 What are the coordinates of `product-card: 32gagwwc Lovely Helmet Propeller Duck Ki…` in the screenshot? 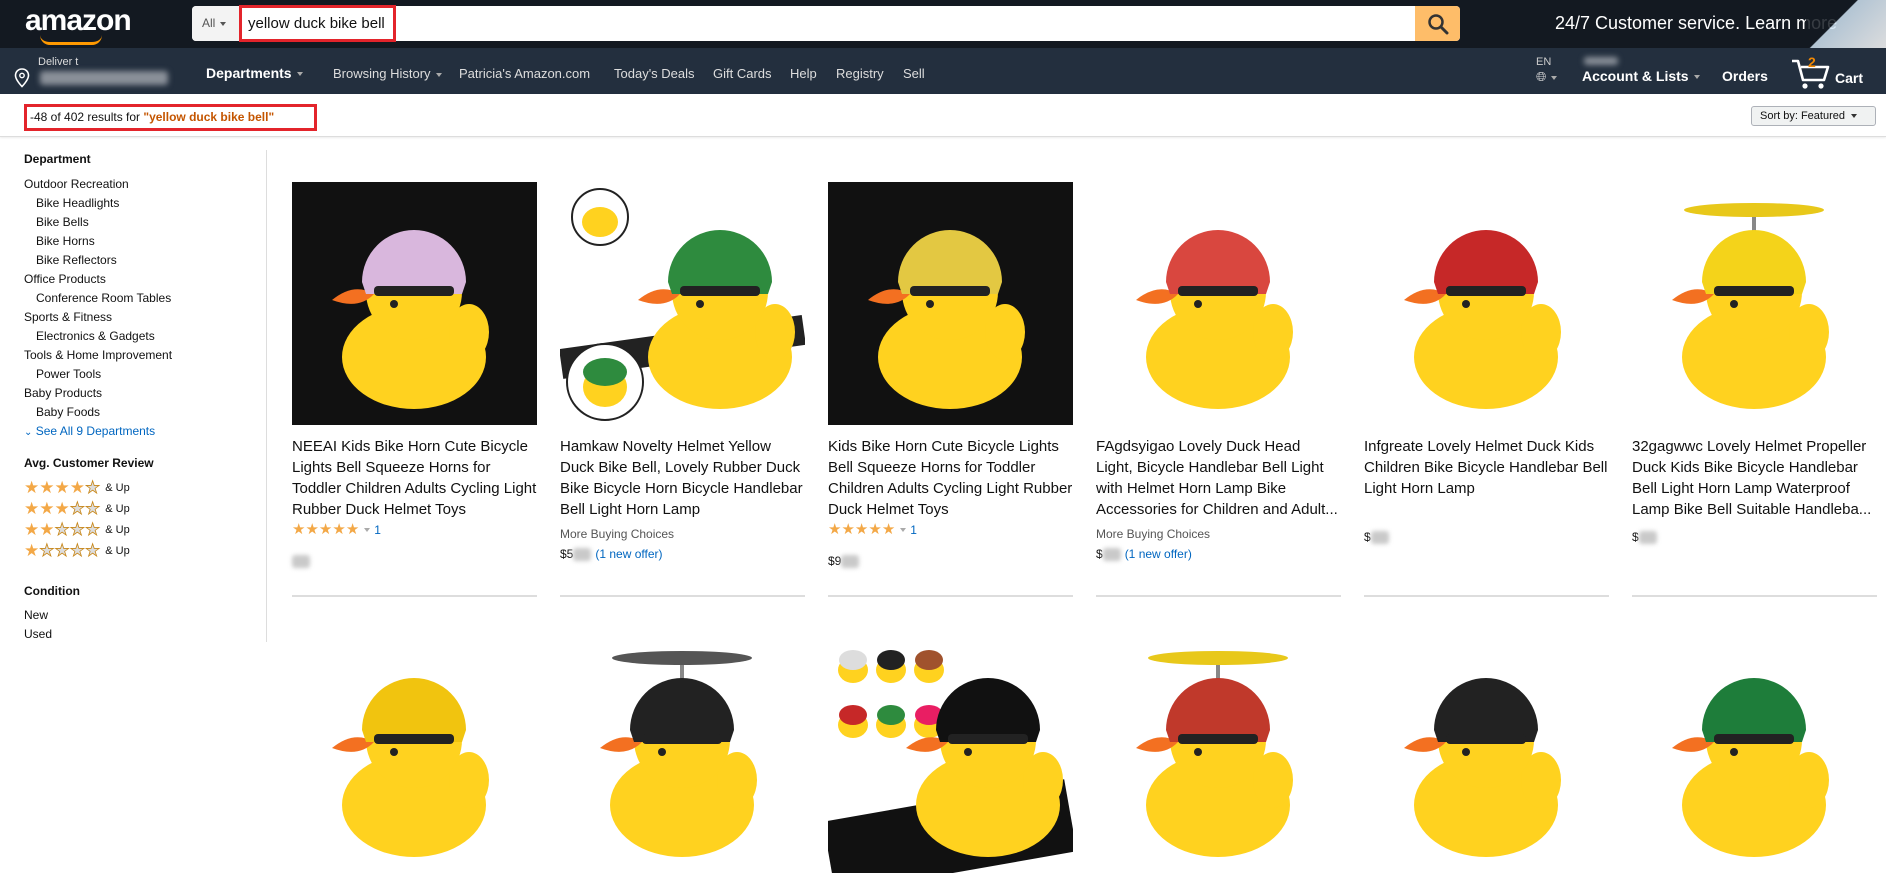 It's located at (1754, 390).